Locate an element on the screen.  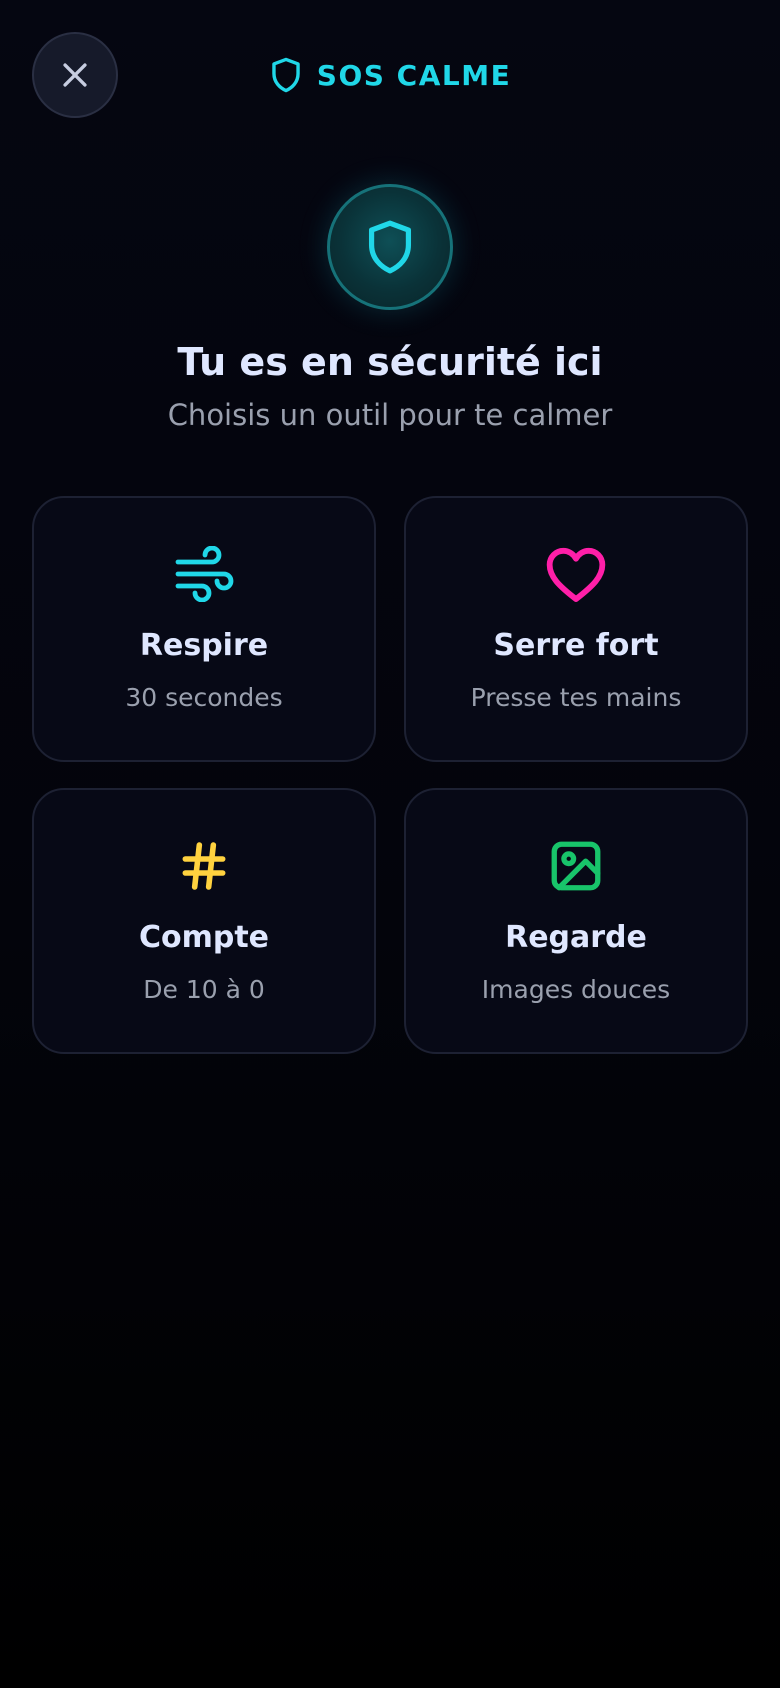
tool-title: Compte is located at coordinates (204, 937).